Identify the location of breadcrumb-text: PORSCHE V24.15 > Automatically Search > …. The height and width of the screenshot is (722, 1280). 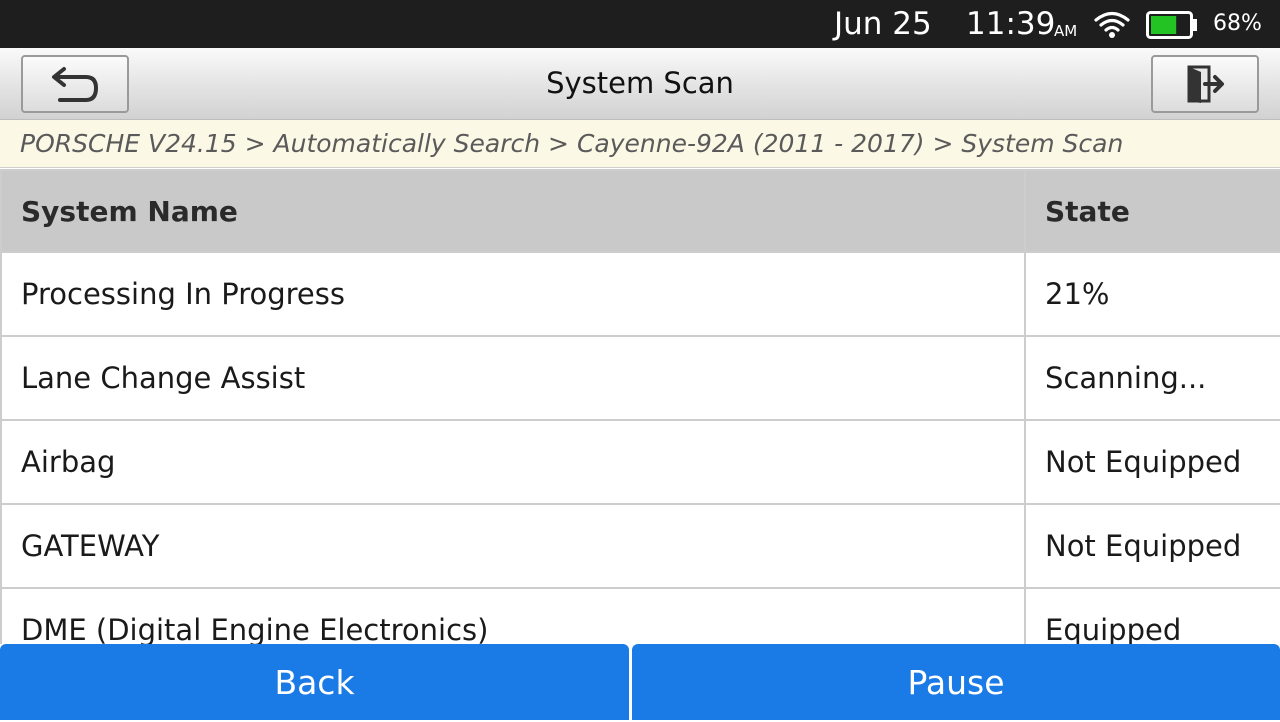
(572, 143).